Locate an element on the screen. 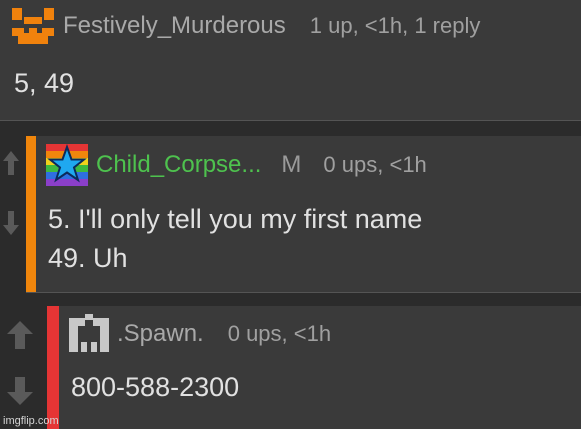 Image resolution: width=581 pixels, height=429 pixels. comment-line: 5, 49 is located at coordinates (44, 83).